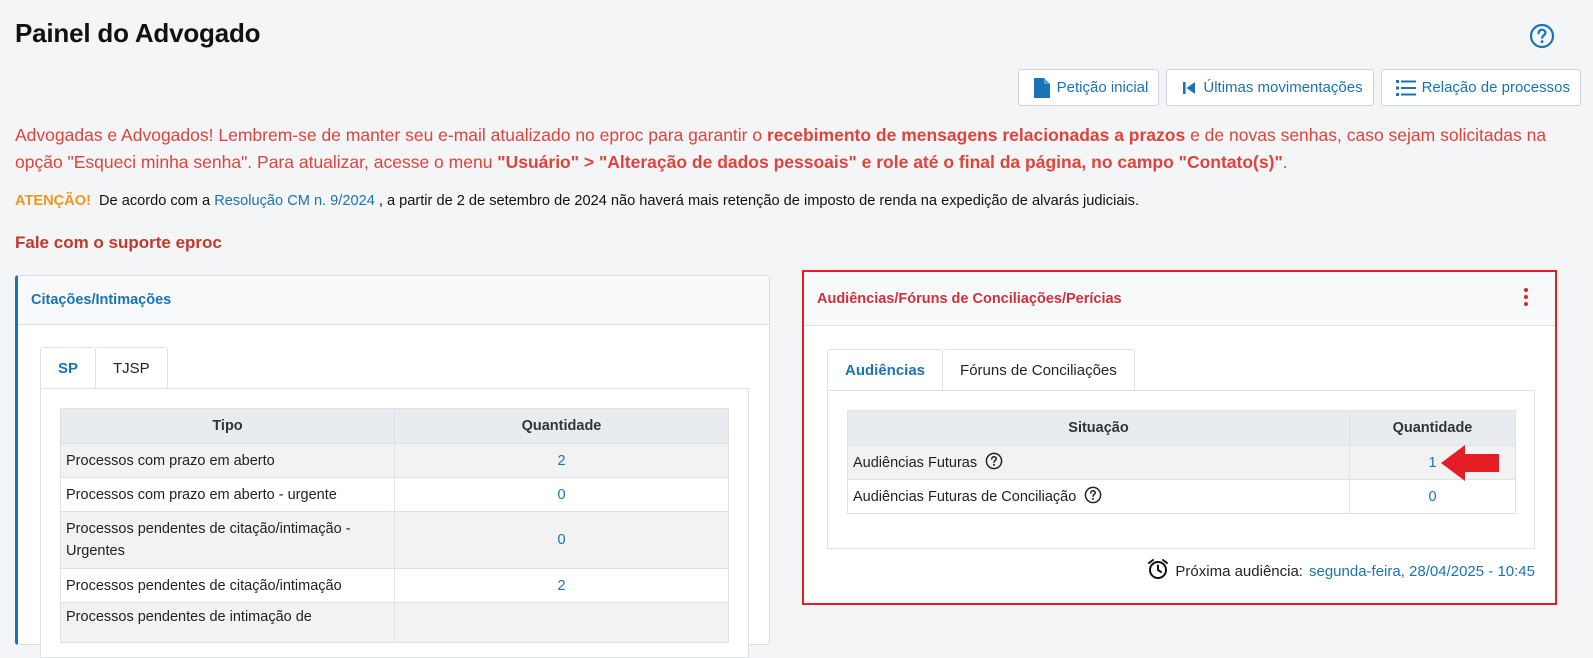 The image size is (1593, 658). I want to click on relacao-processos-button: Relação de processos, so click(1480, 87).